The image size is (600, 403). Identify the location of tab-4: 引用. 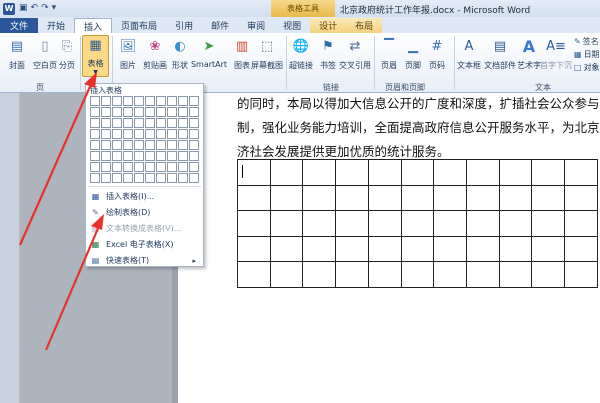
(184, 25).